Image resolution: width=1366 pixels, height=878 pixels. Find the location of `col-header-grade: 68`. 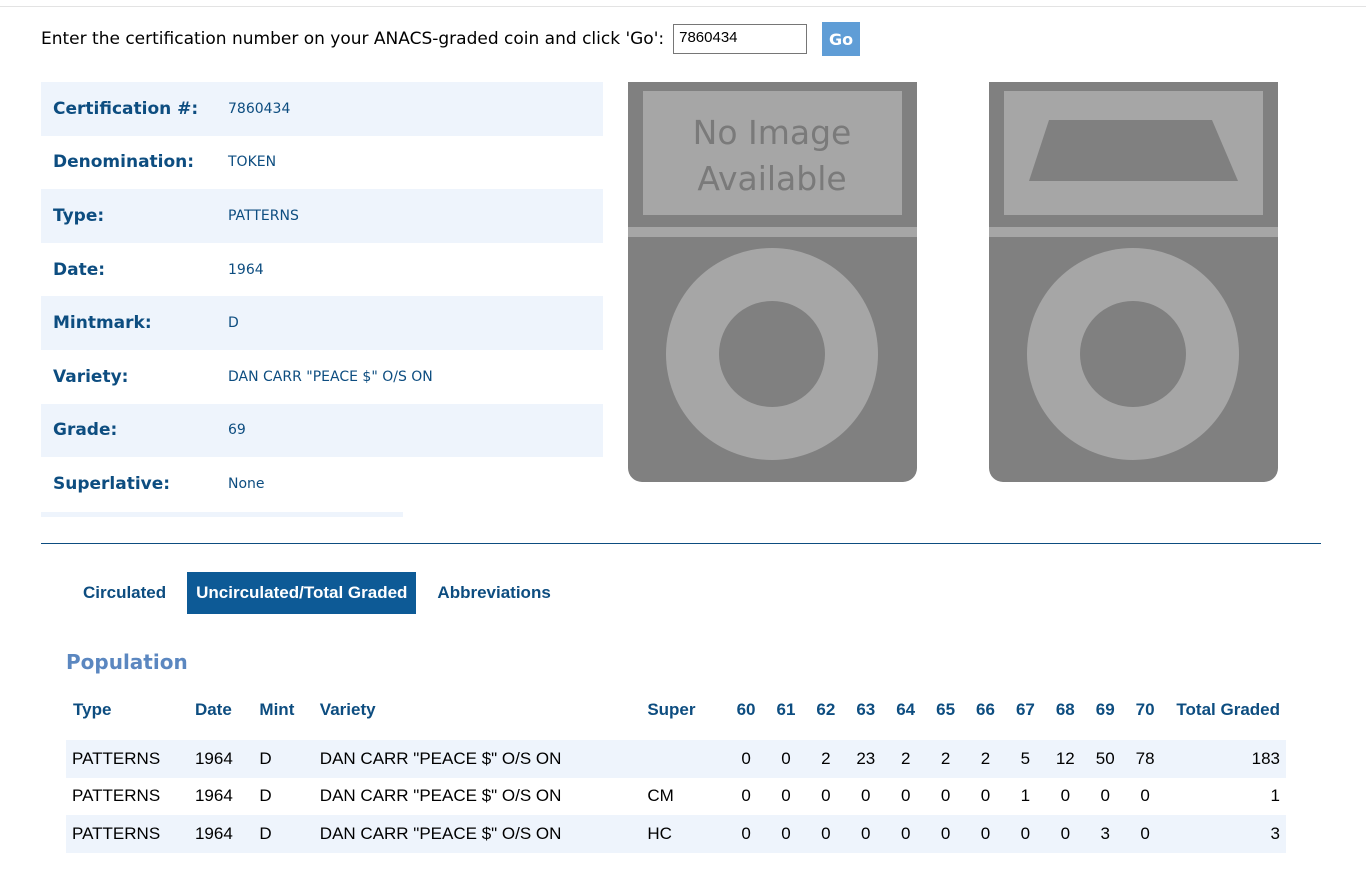

col-header-grade: 68 is located at coordinates (1065, 709).